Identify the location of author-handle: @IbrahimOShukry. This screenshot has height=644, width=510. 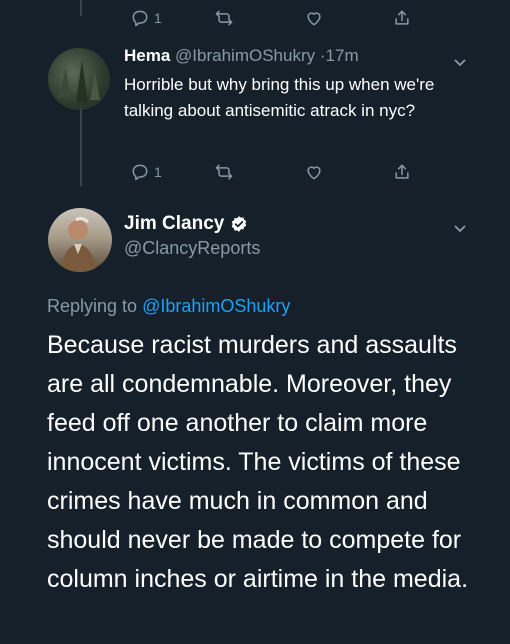
(245, 55).